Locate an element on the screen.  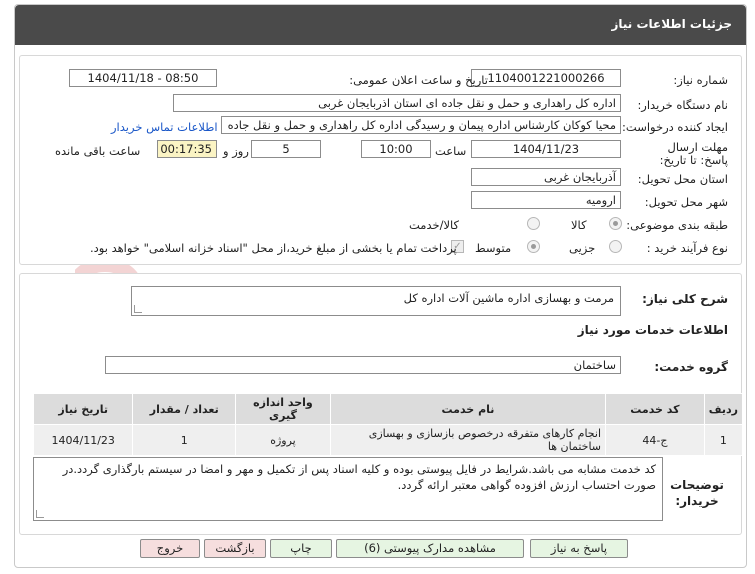
summary-field: مرمت و بهسازی اداره ماشین آلات اداره کل is located at coordinates (376, 301).